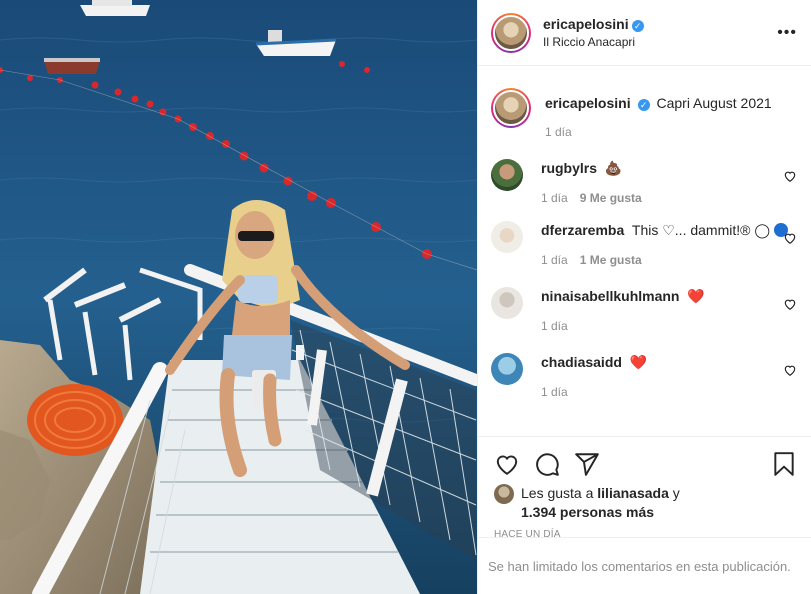  Describe the element at coordinates (714, 103) in the screenshot. I see `caption-text: Capri August 2021` at that location.